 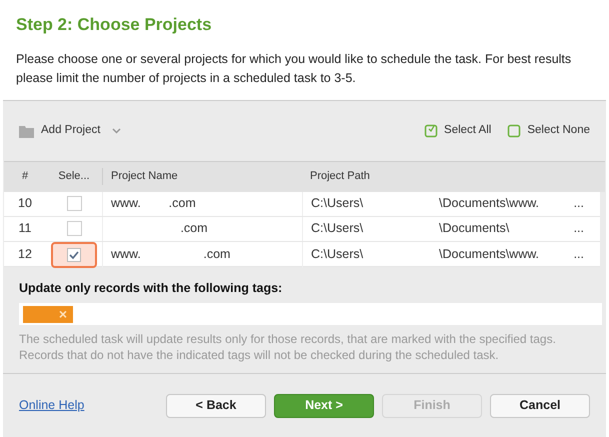 What do you see at coordinates (340, 176) in the screenshot?
I see `column-header: Project Path` at bounding box center [340, 176].